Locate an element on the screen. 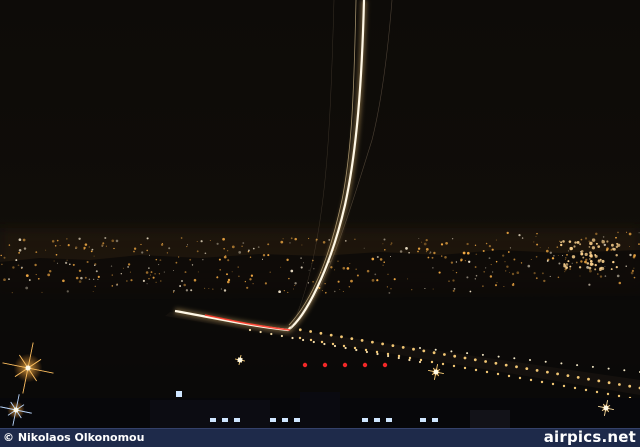 The image size is (640, 447). red-stop-light is located at coordinates (305, 365).